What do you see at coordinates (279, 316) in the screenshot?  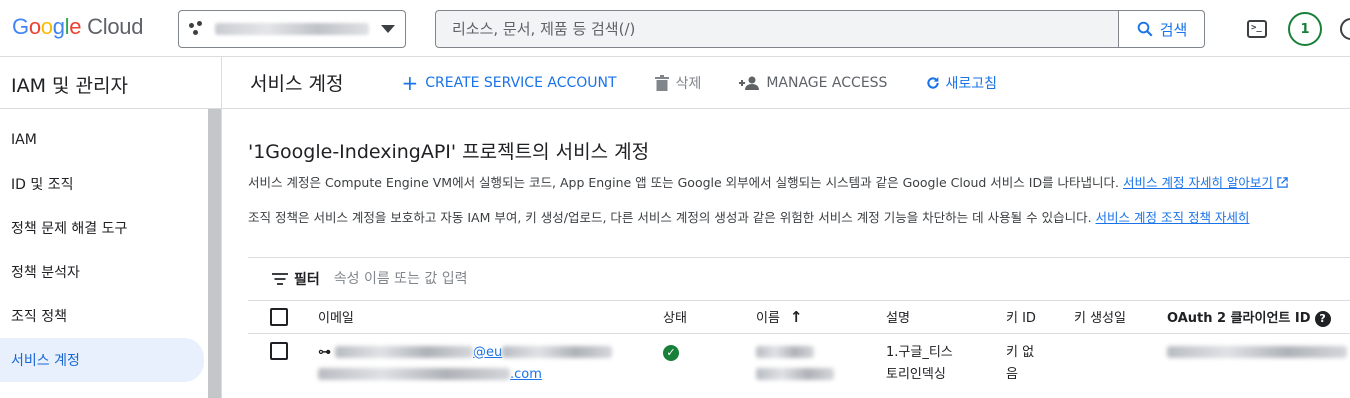 I see `select-all-checkbox` at bounding box center [279, 316].